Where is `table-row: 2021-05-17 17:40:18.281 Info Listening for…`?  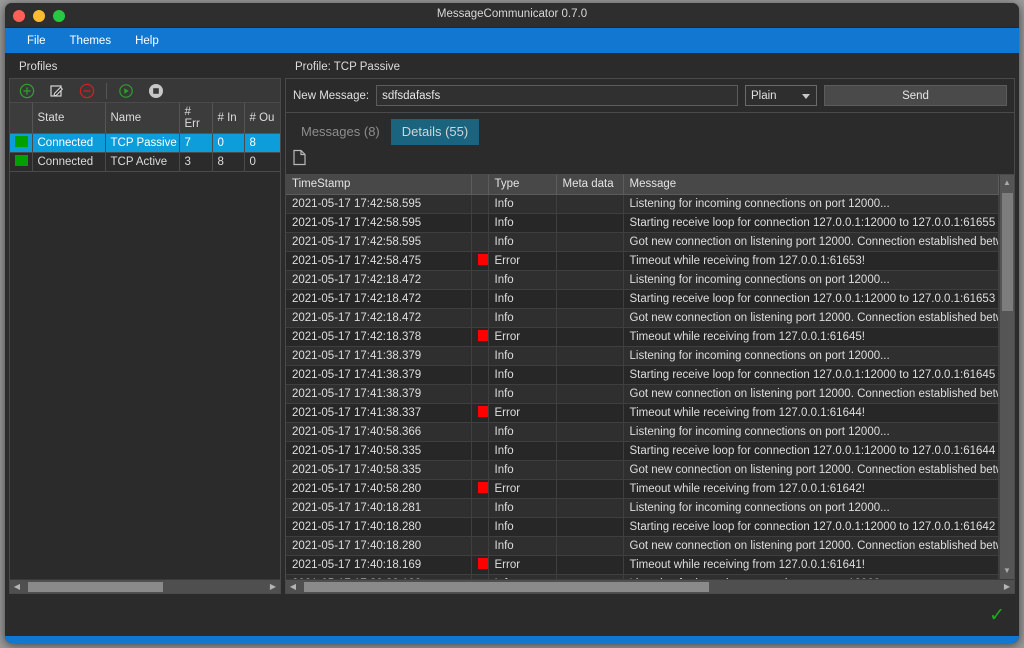
table-row: 2021-05-17 17:40:18.281 Info Listening for… is located at coordinates (642, 508).